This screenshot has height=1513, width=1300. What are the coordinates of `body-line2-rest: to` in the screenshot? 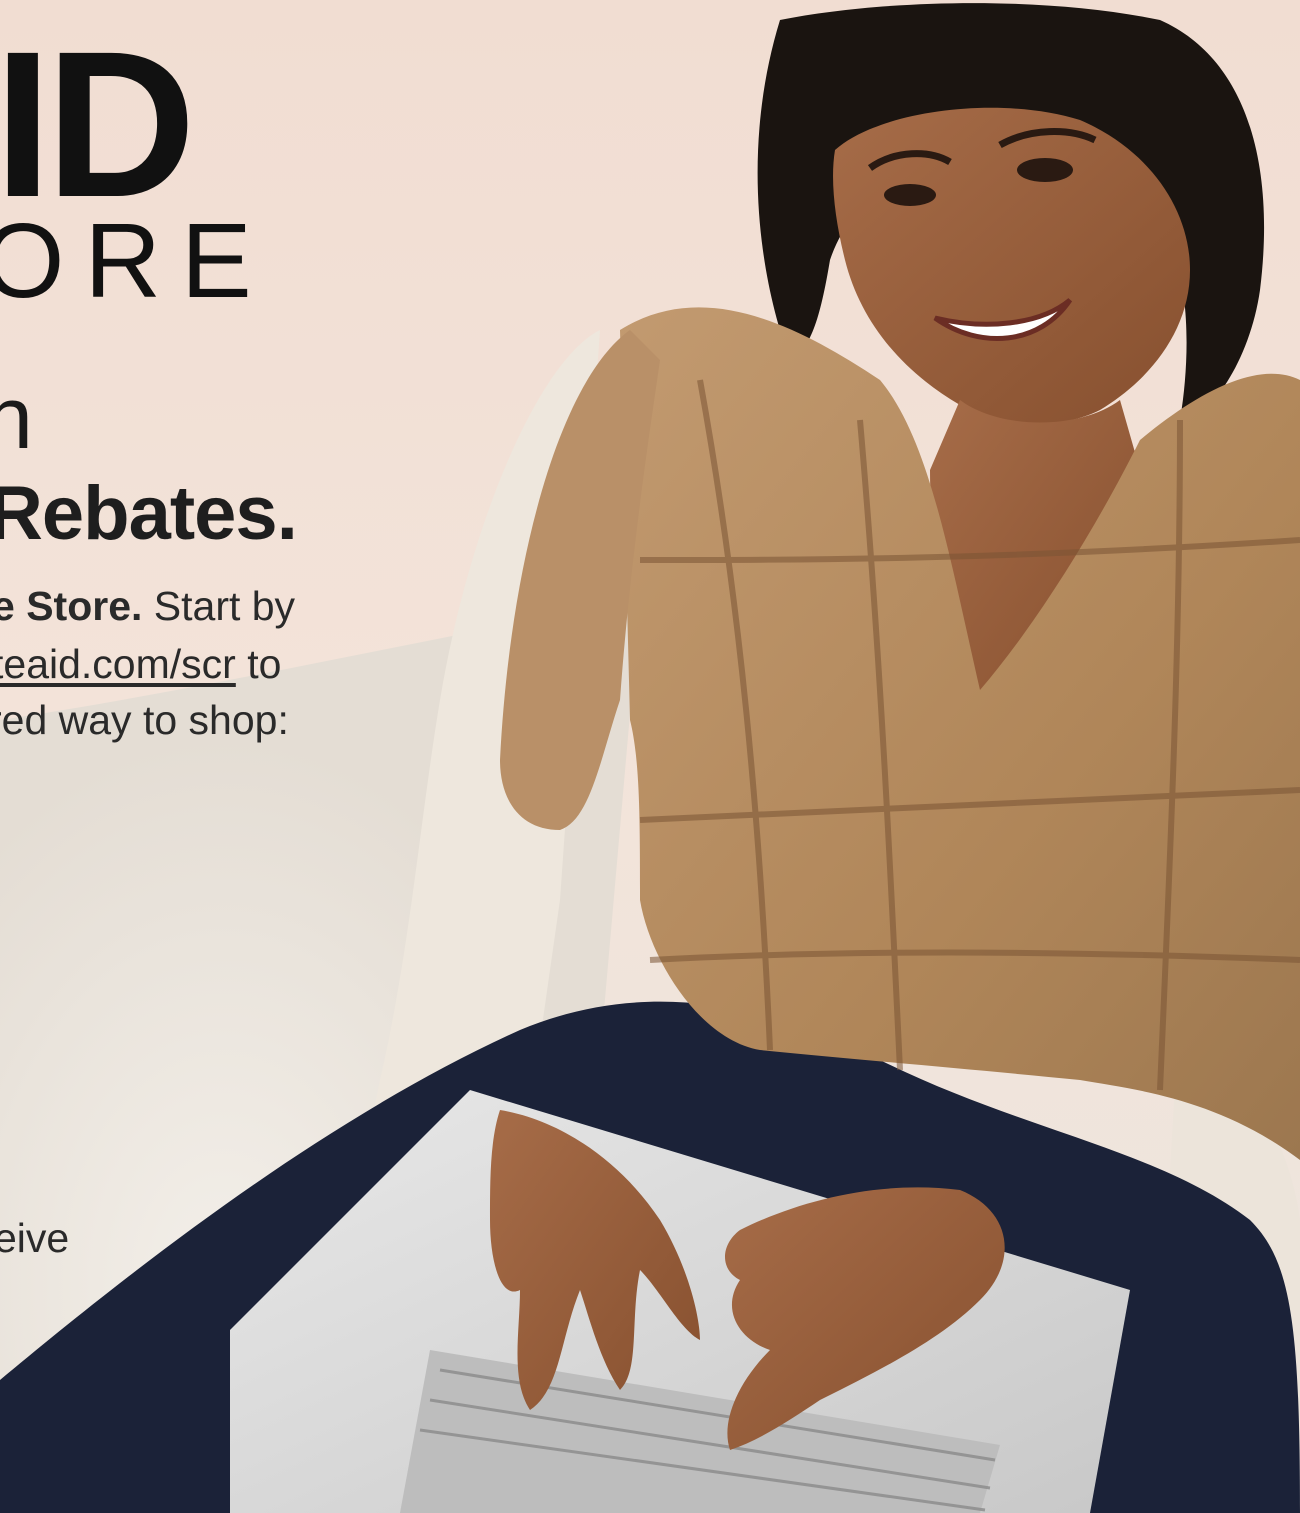 It's located at (258, 664).